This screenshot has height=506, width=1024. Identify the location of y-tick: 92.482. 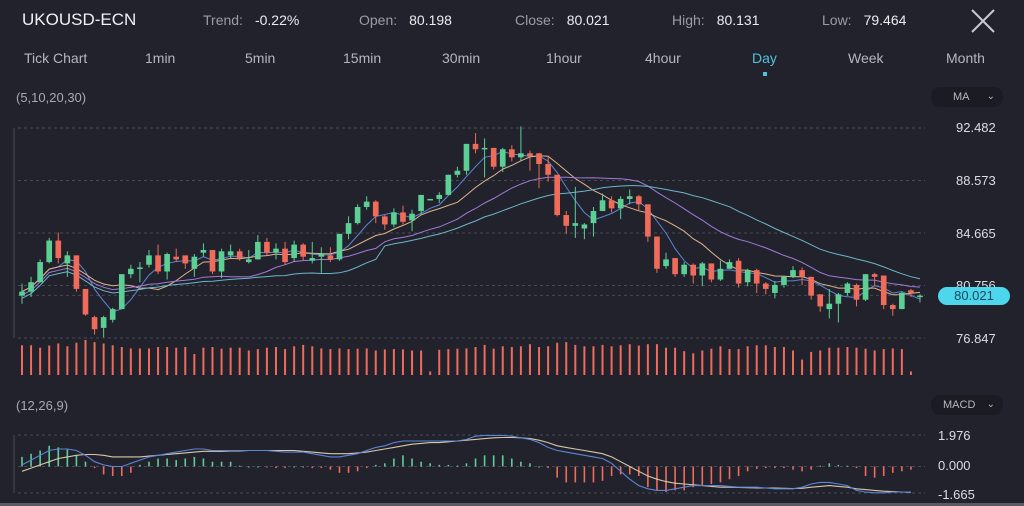
(976, 127).